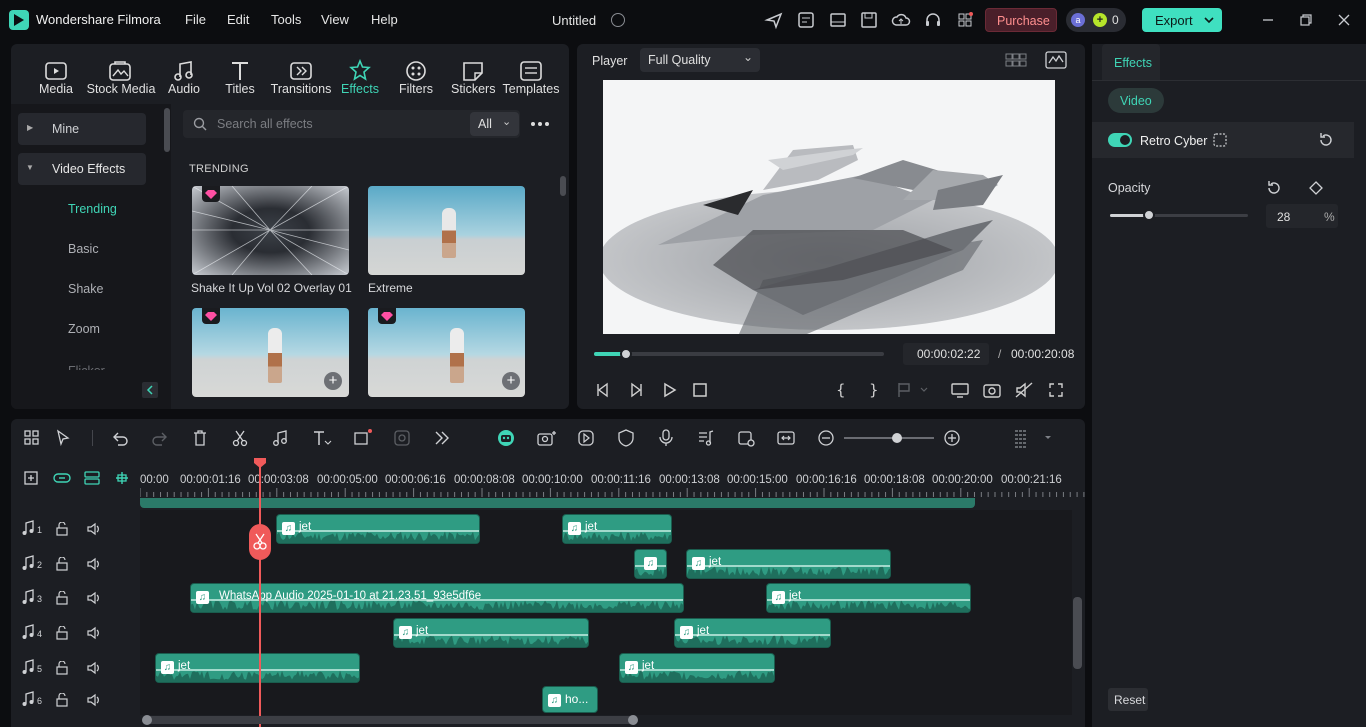 The image size is (1366, 727). What do you see at coordinates (1096, 20) in the screenshot?
I see `credits-badge: a + 0` at bounding box center [1096, 20].